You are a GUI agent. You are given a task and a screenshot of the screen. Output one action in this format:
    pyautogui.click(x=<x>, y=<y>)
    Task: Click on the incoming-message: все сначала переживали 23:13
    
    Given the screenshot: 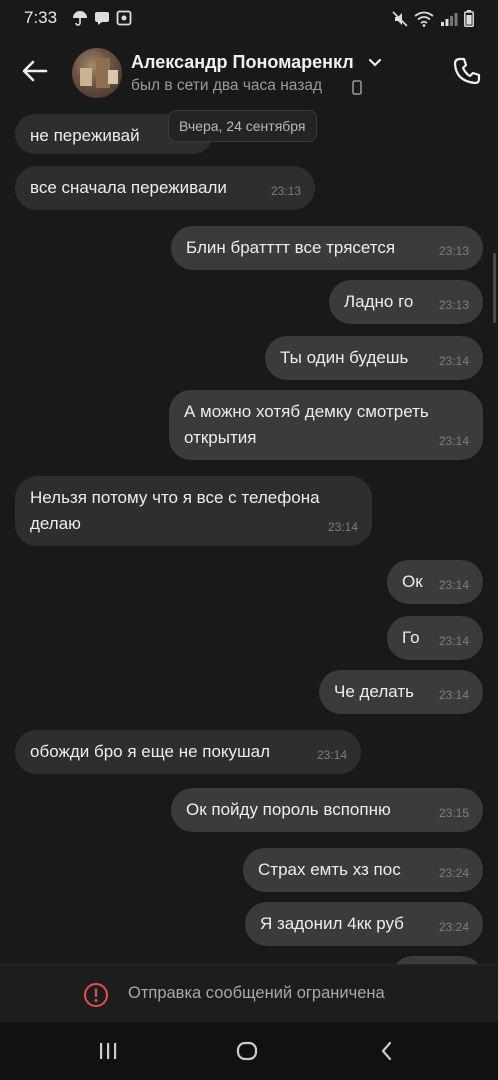 What is the action you would take?
    pyautogui.click(x=165, y=188)
    